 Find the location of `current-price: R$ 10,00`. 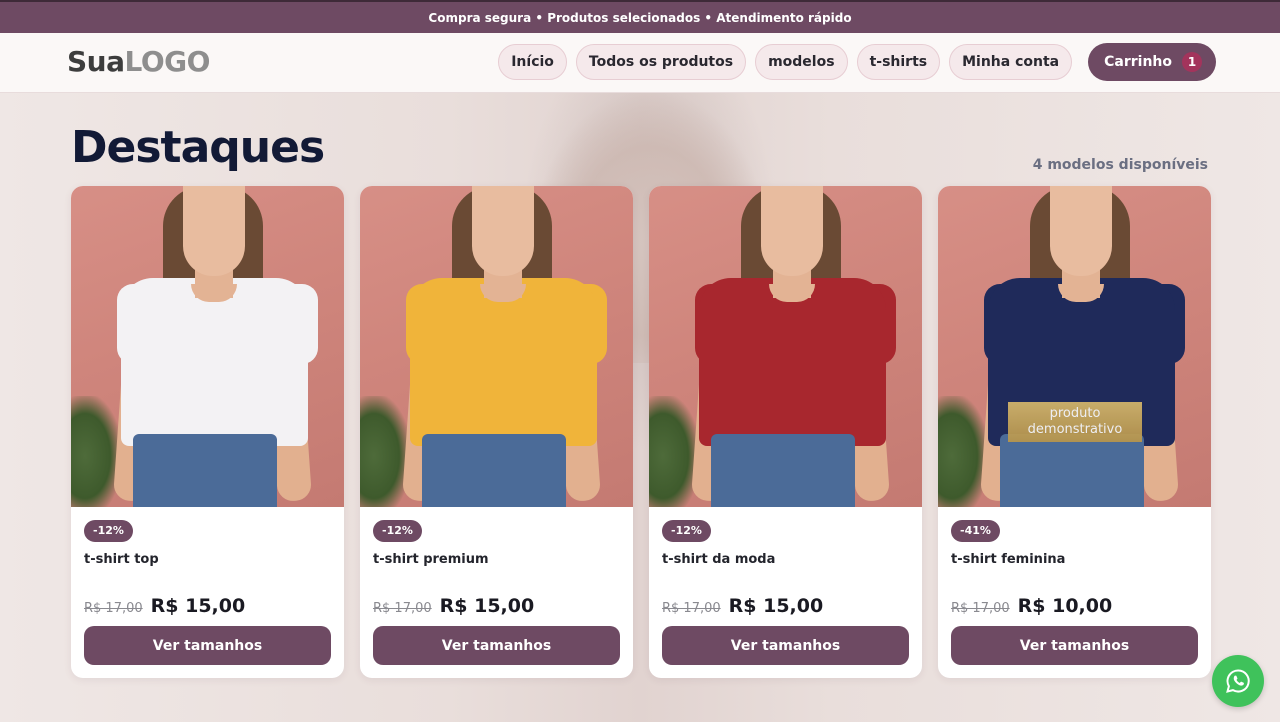

current-price: R$ 10,00 is located at coordinates (1065, 606).